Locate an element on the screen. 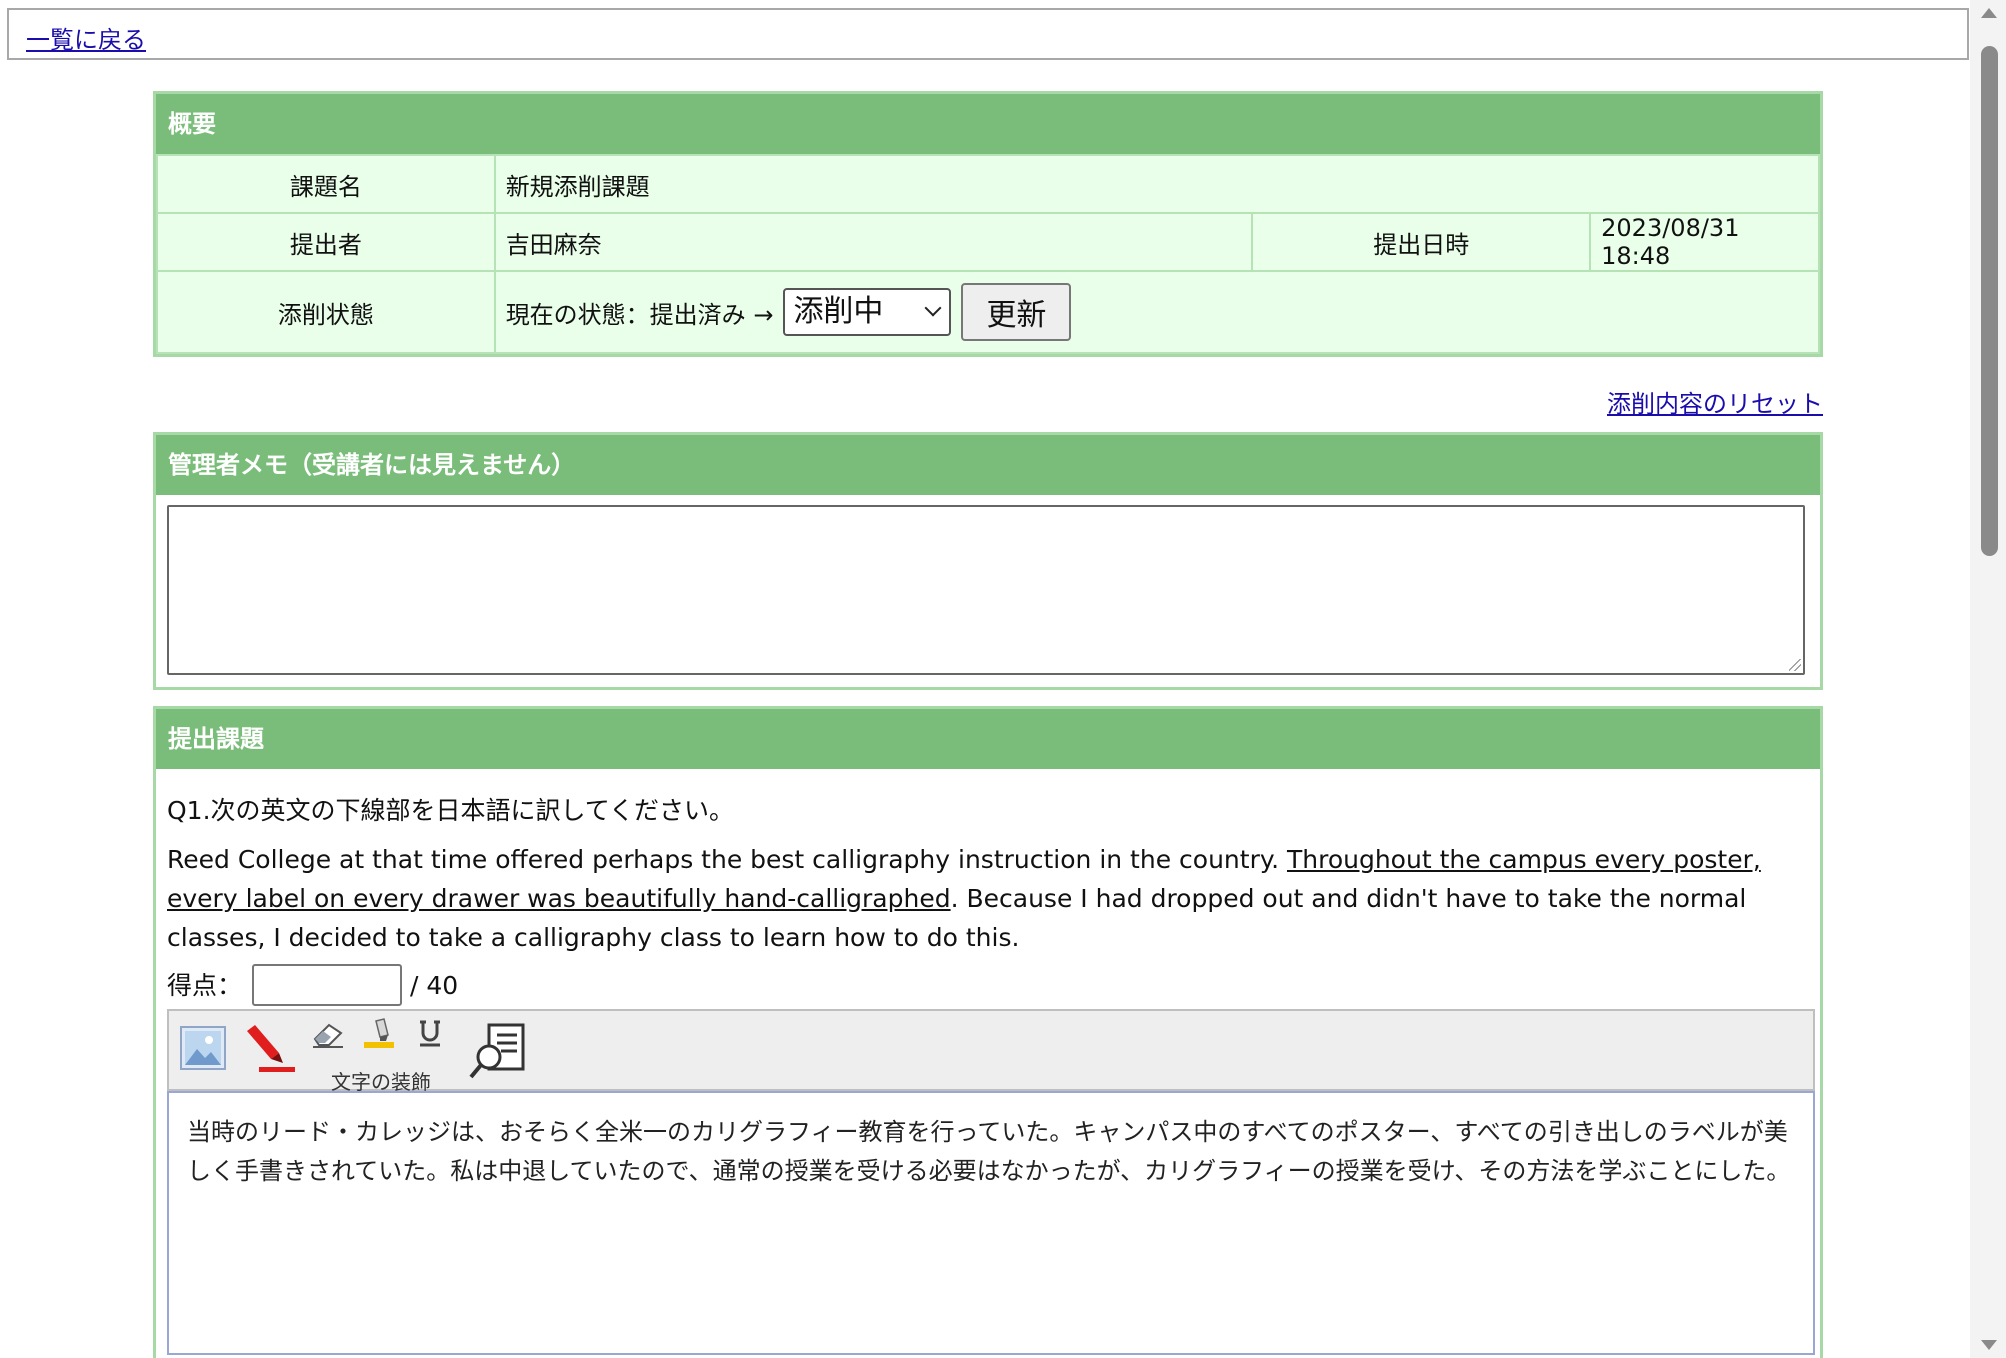 Image resolution: width=2006 pixels, height=1358 pixels. reset-correction-link: 添削内容のリセット is located at coordinates (1715, 401).